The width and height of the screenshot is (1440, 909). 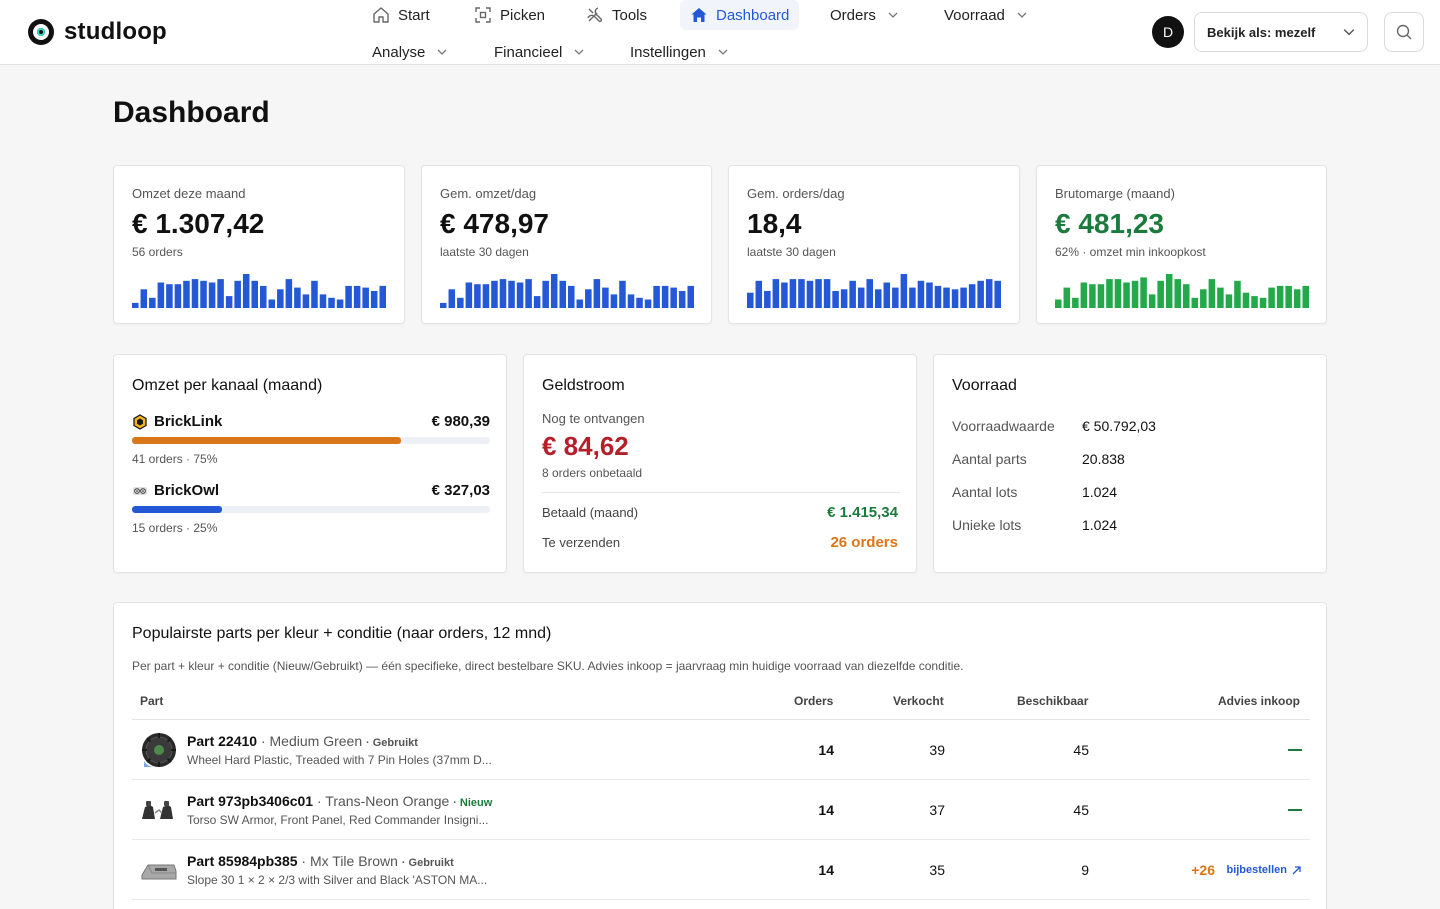 What do you see at coordinates (222, 741) in the screenshot?
I see `part-id: Part 22410` at bounding box center [222, 741].